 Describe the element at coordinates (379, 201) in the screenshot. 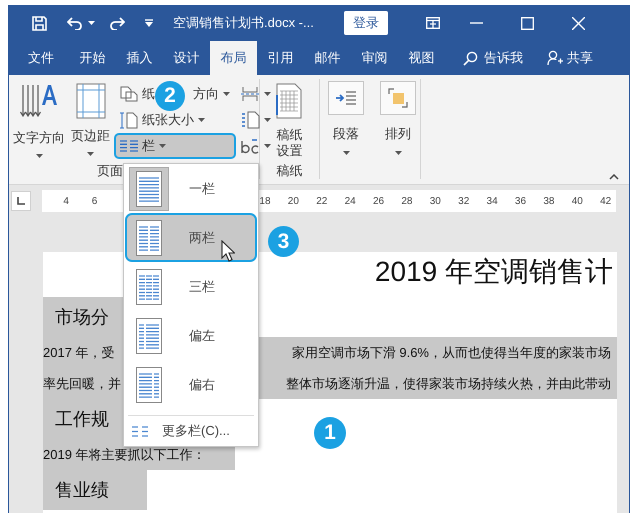

I see `ruler-number: 26` at that location.